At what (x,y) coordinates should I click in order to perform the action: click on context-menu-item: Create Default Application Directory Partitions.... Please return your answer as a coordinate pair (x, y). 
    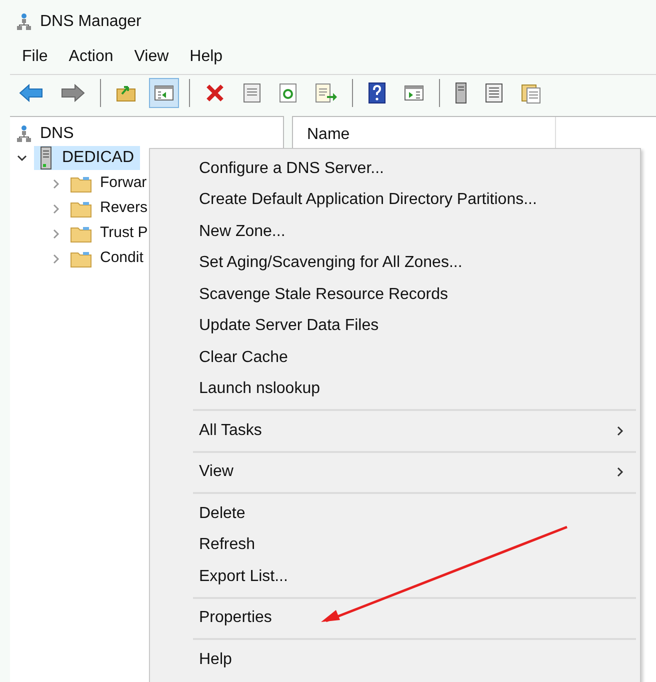
    Looking at the image, I should click on (414, 200).